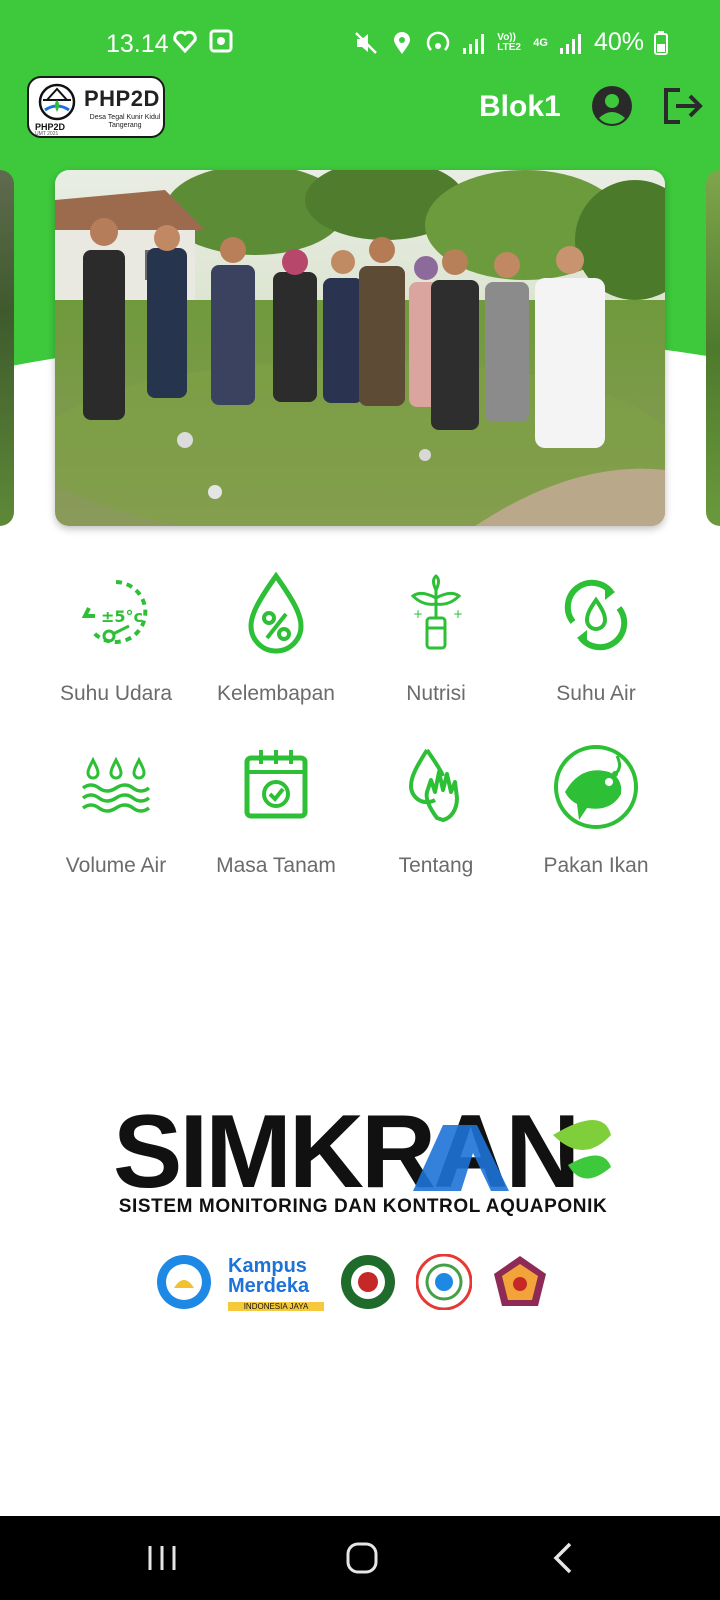 Image resolution: width=720 pixels, height=1600 pixels. What do you see at coordinates (444, 1282) in the screenshot?
I see `himpunan-logo-icon` at bounding box center [444, 1282].